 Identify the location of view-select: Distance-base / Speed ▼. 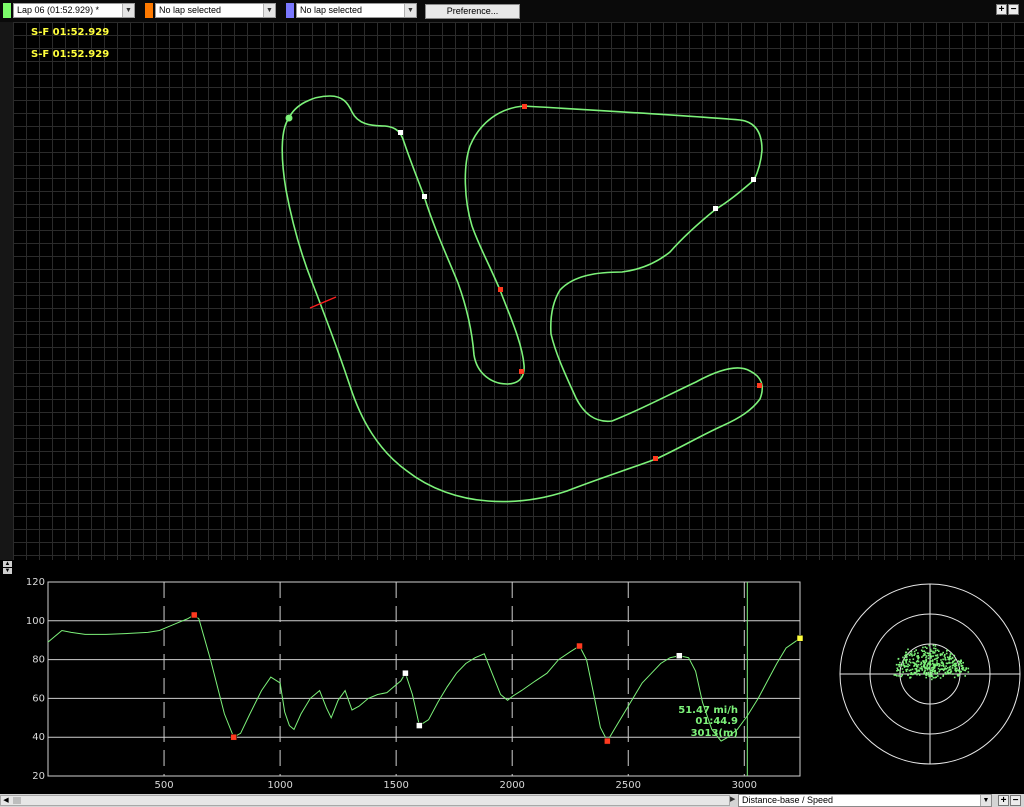
(865, 800).